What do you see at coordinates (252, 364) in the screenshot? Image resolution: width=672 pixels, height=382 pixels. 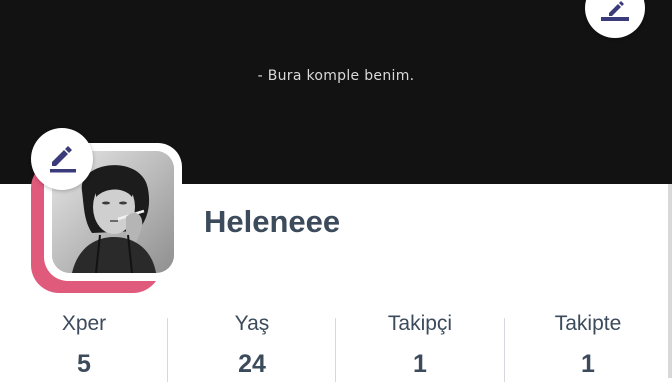 I see `stat-value: 24` at bounding box center [252, 364].